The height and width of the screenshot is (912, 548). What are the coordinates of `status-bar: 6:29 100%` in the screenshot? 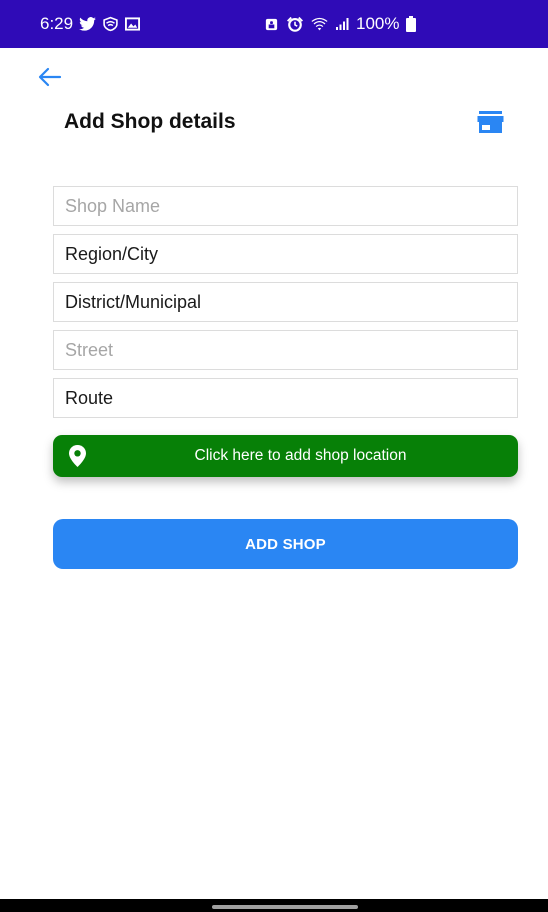 It's located at (274, 24).